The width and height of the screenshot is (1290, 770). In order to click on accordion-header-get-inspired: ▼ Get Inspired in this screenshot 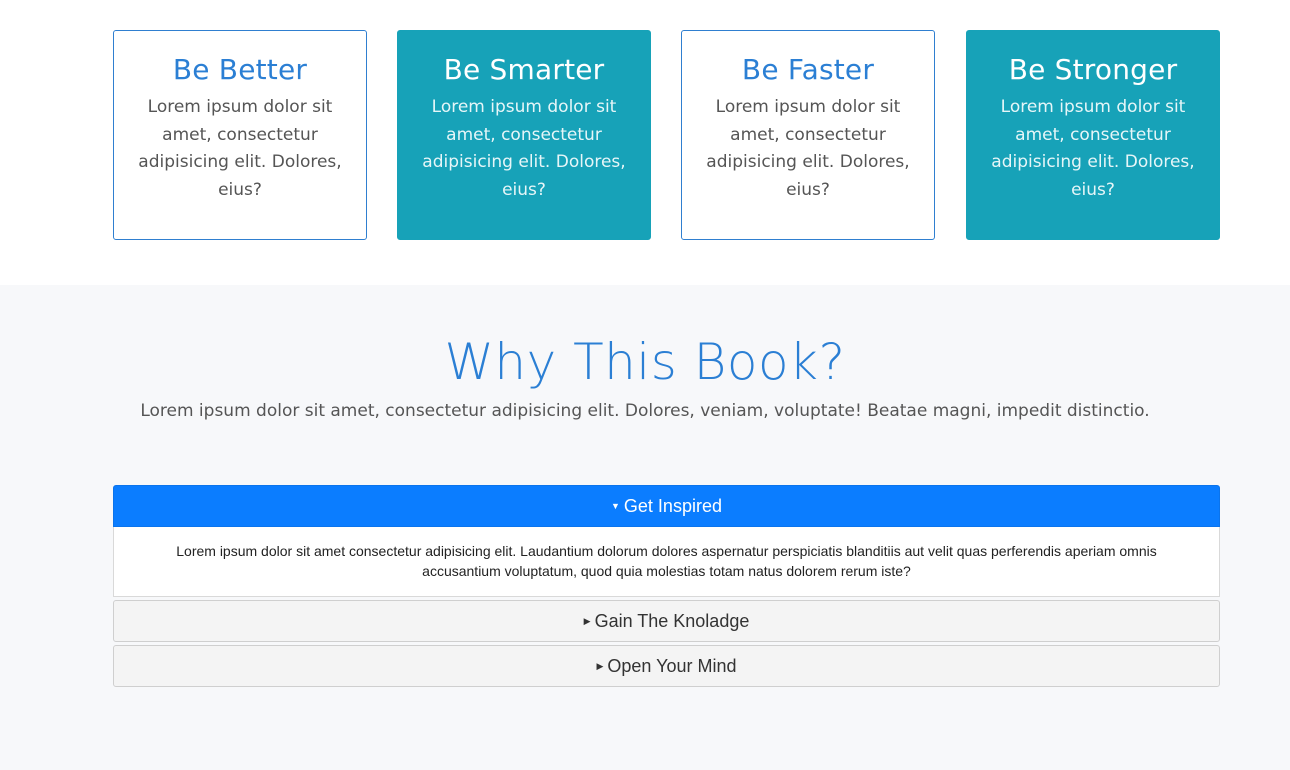, I will do `click(666, 506)`.